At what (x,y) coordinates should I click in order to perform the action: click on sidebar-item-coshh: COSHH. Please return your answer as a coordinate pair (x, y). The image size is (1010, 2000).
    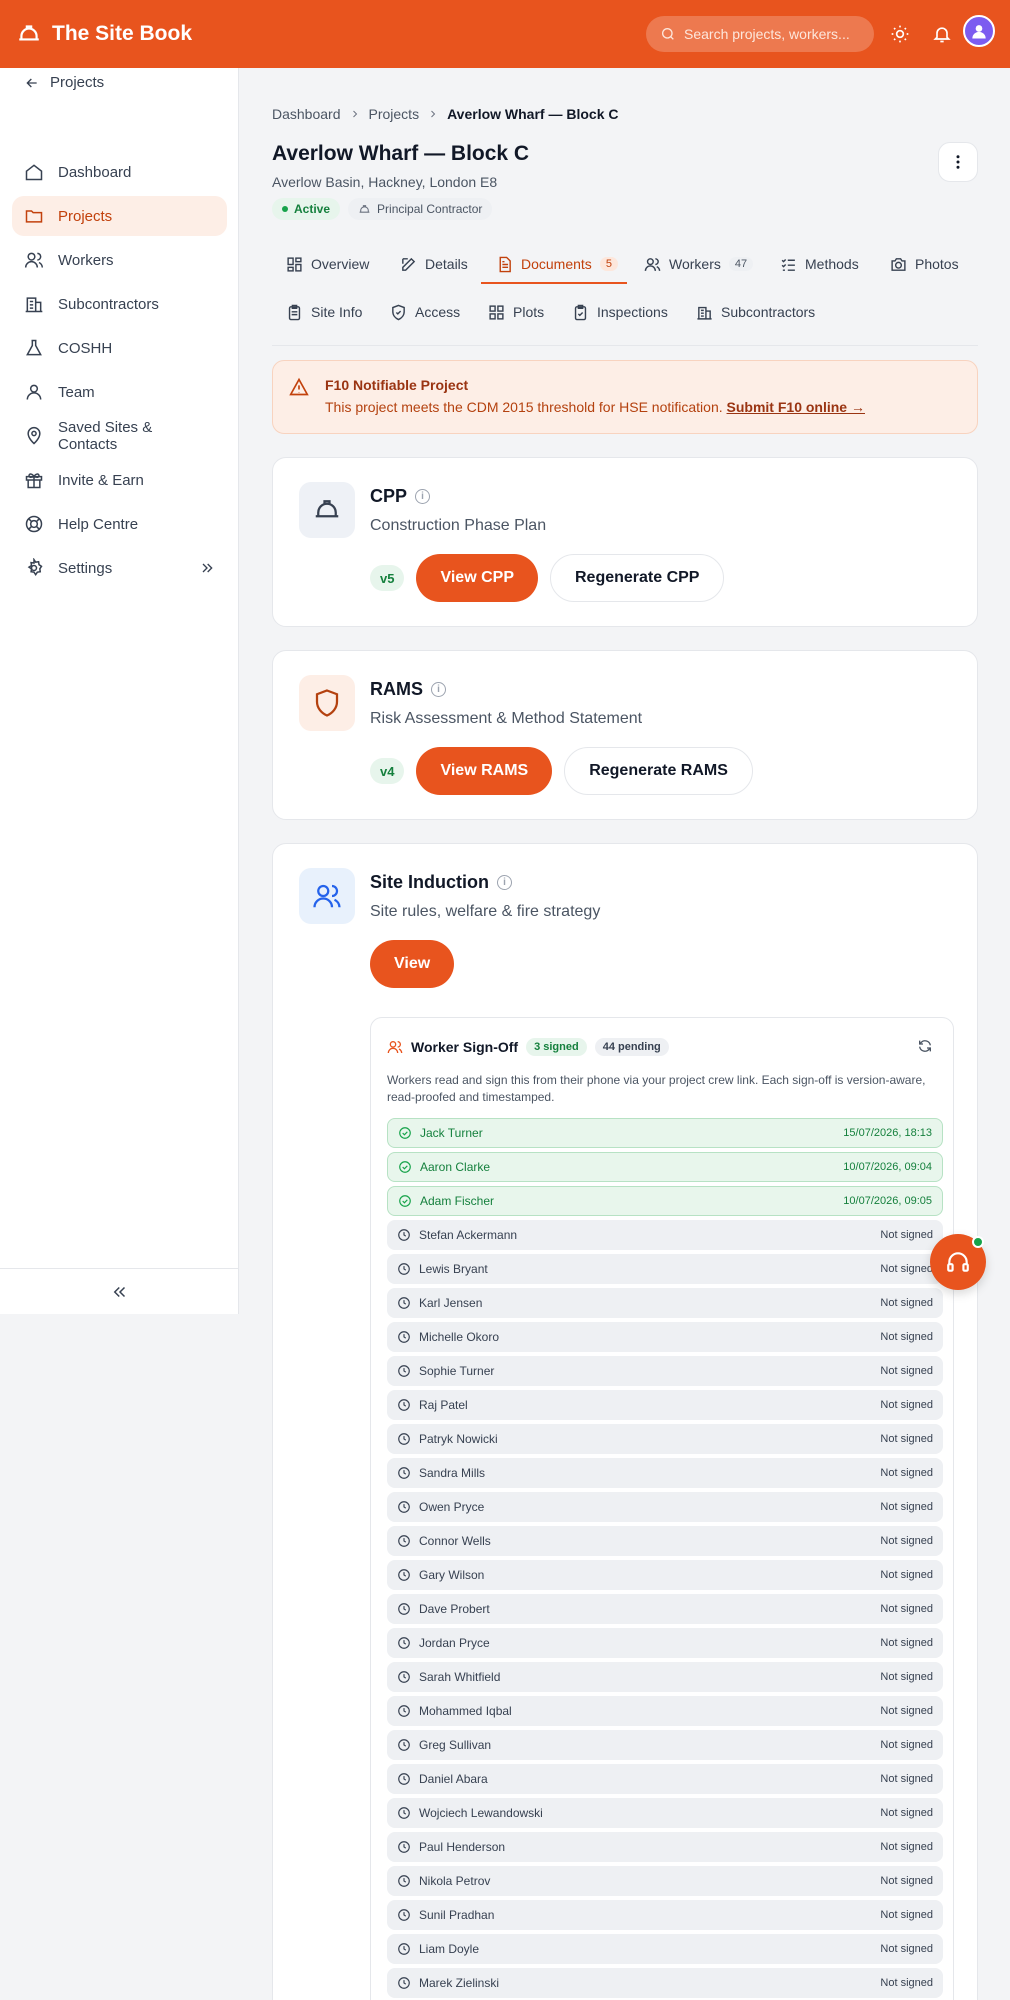
    Looking at the image, I should click on (119, 348).